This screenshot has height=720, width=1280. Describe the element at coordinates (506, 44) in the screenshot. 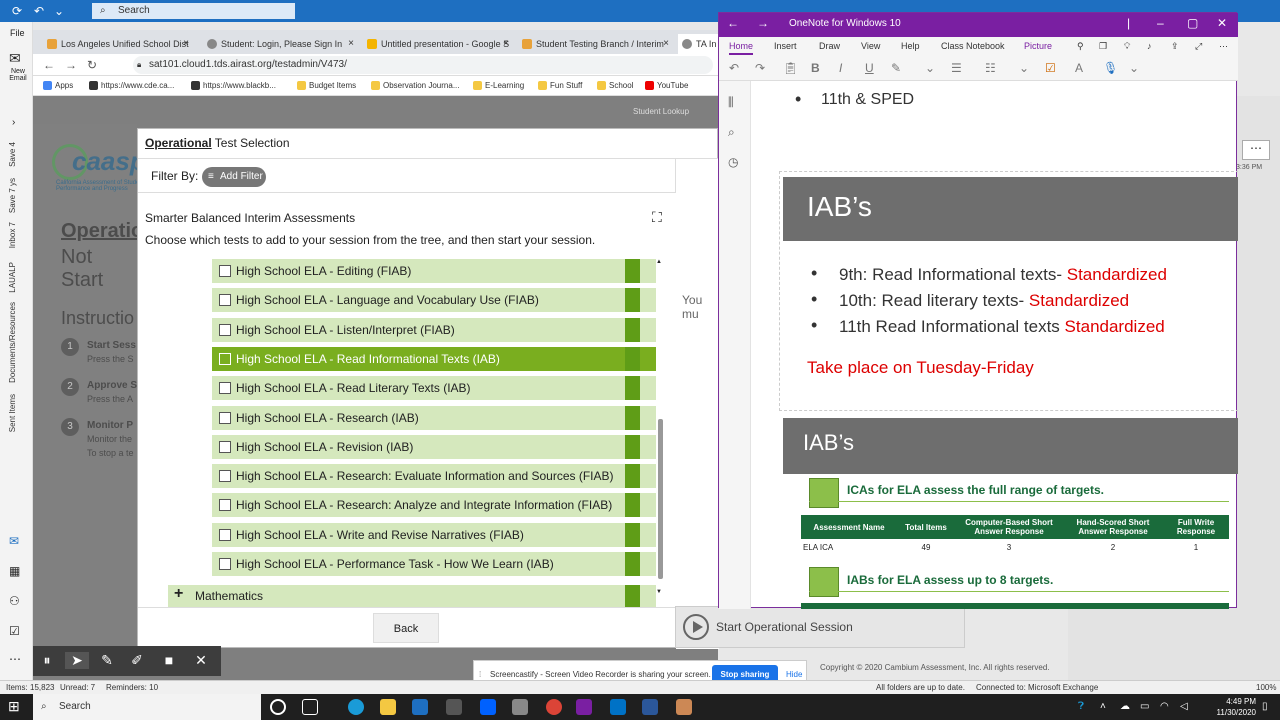

I see `close-icon: ×` at that location.